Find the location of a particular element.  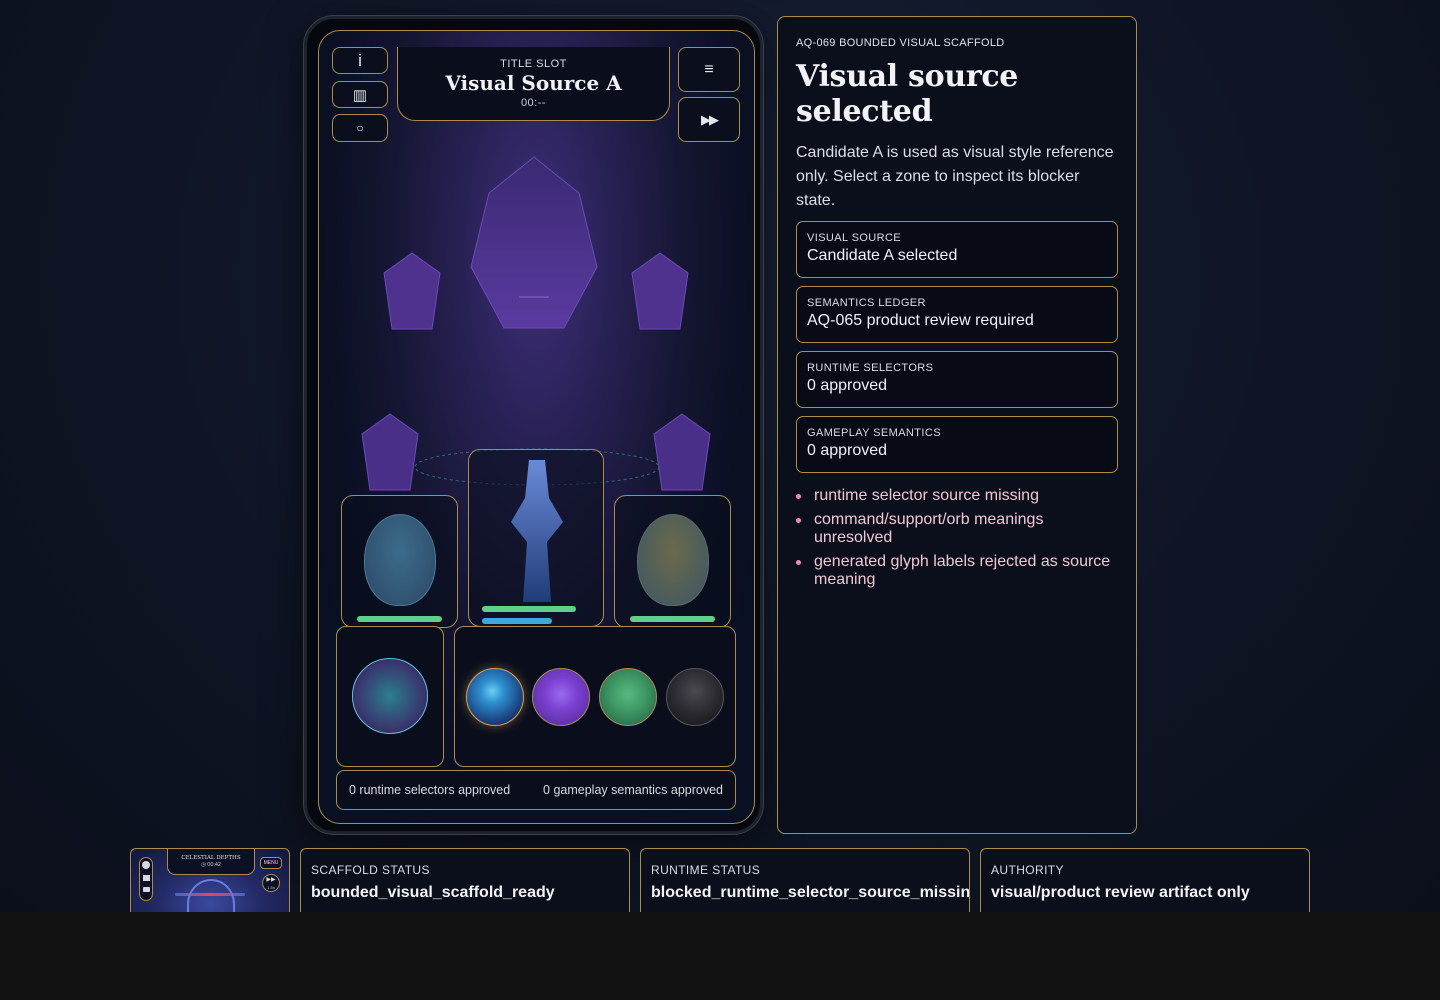

portrait-orb is located at coordinates (390, 696).